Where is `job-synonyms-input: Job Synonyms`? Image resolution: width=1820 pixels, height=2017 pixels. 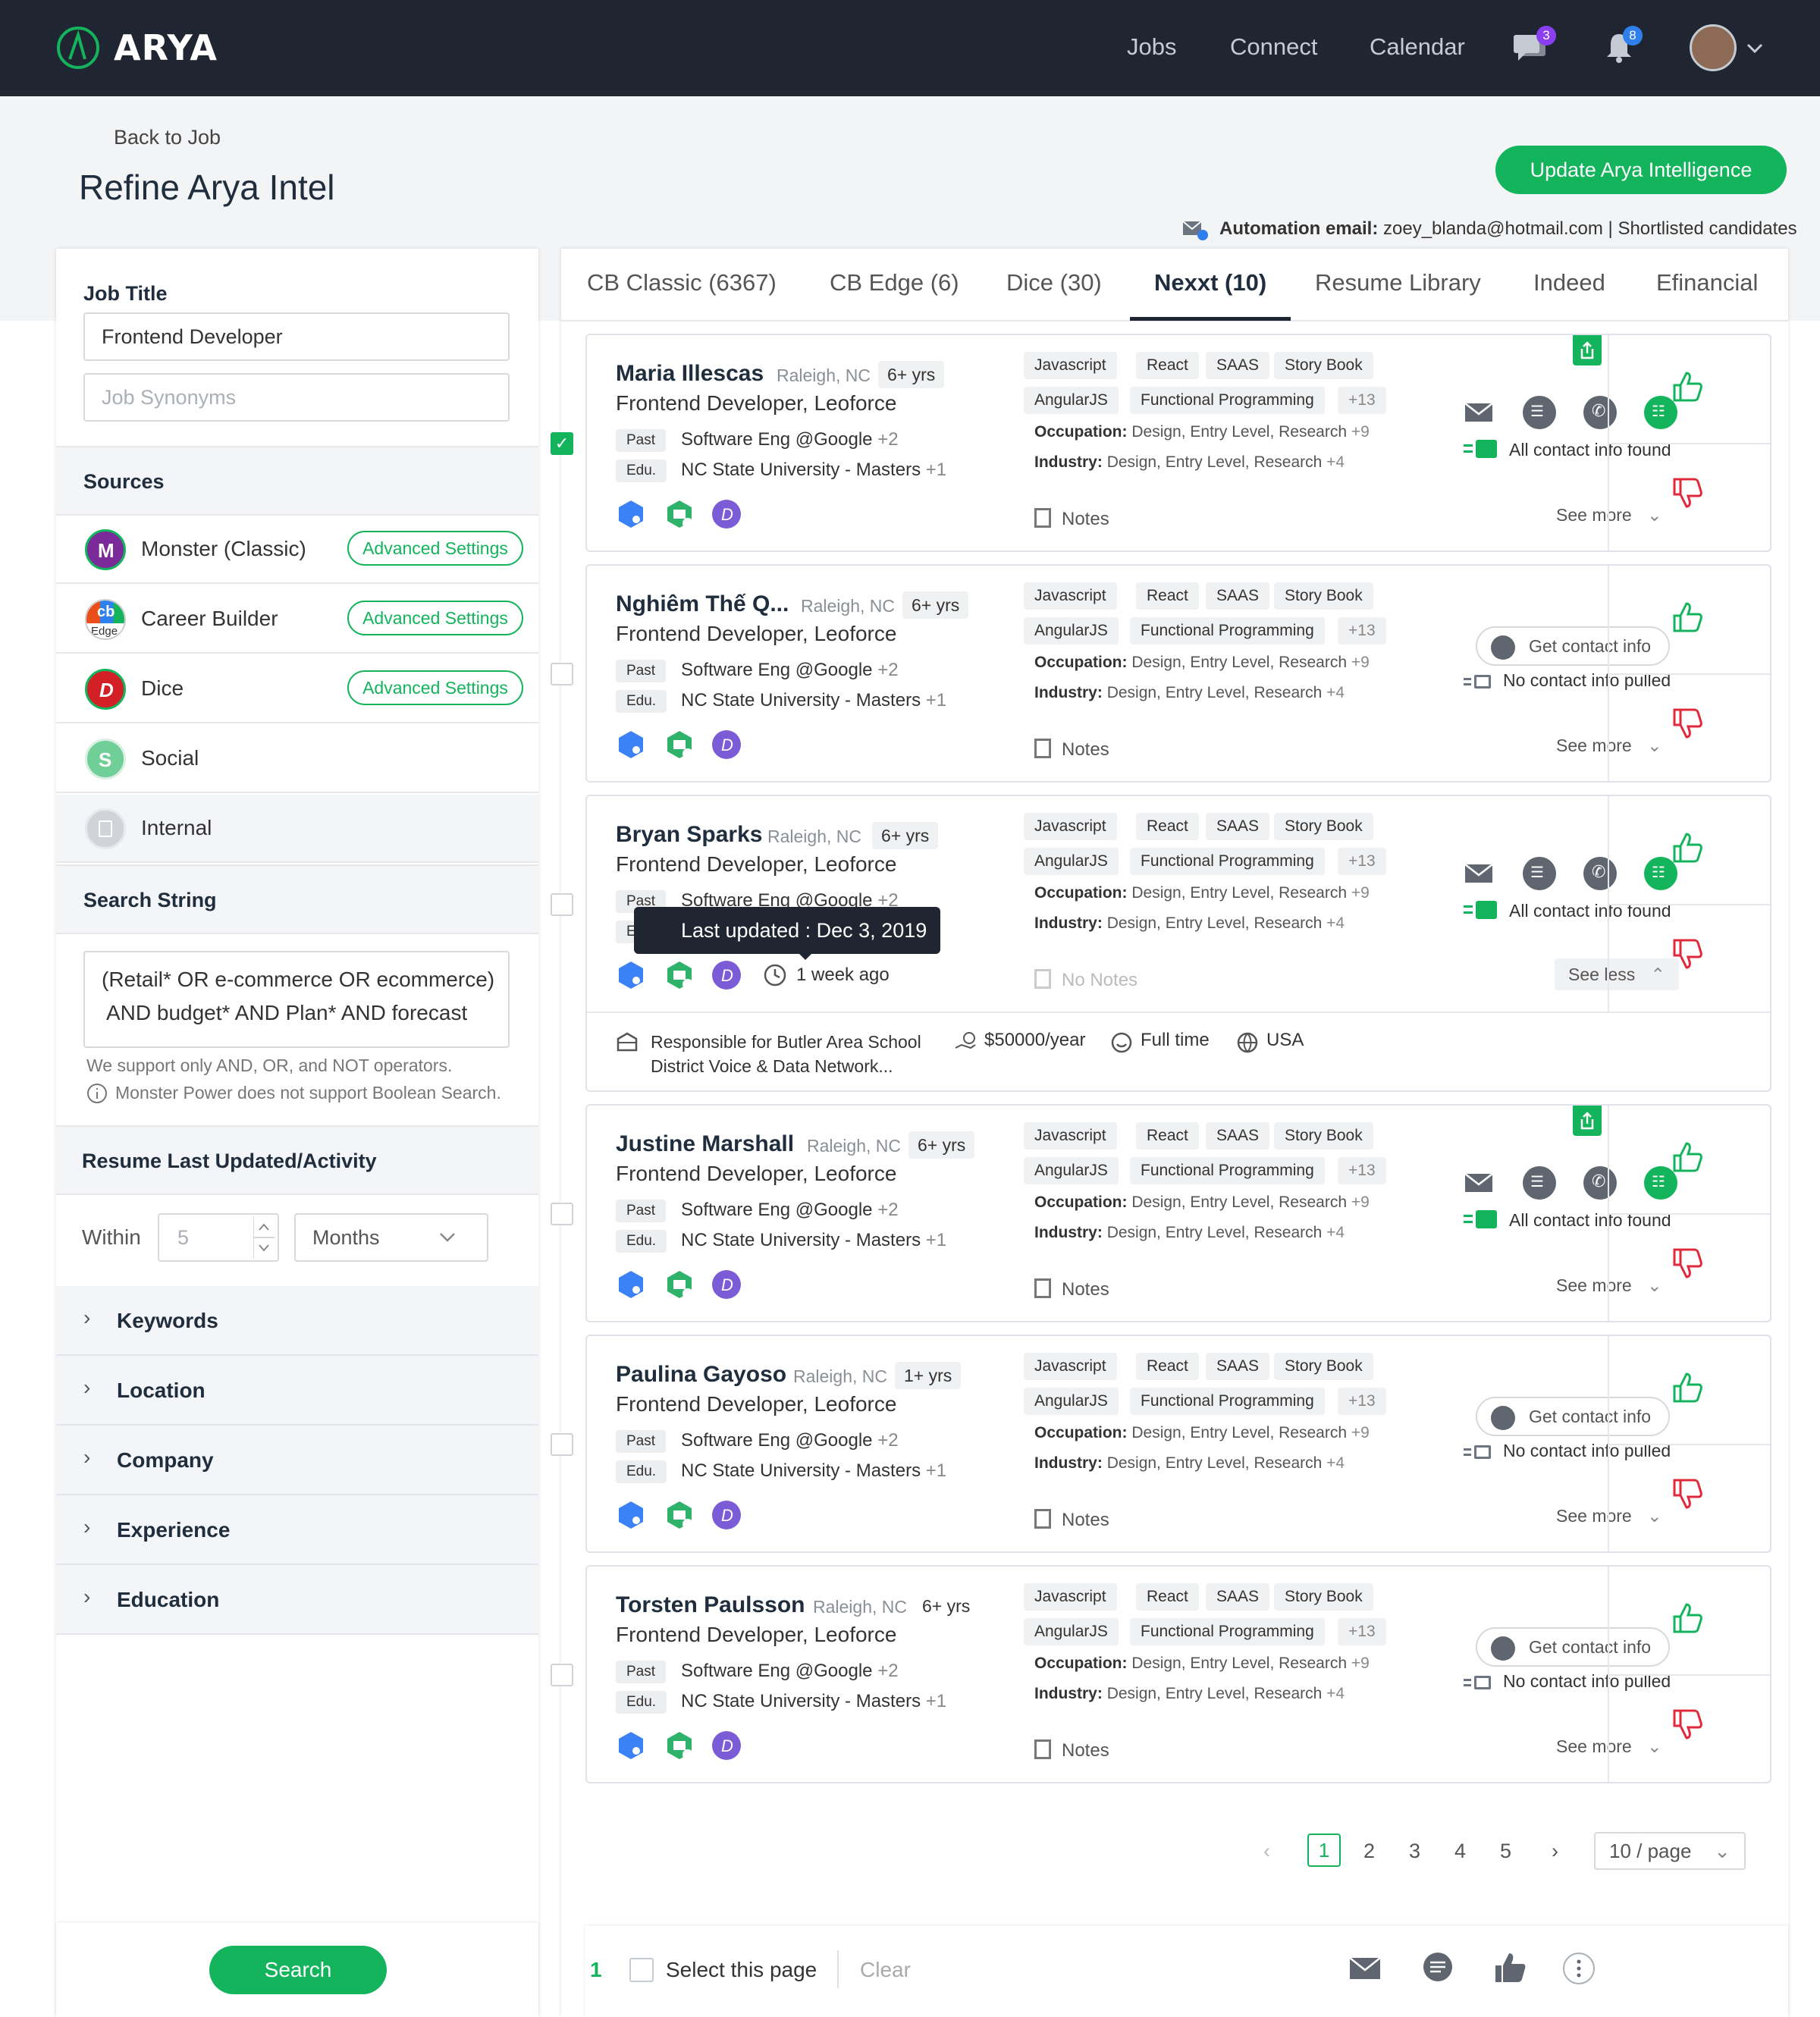 job-synonyms-input: Job Synonyms is located at coordinates (296, 397).